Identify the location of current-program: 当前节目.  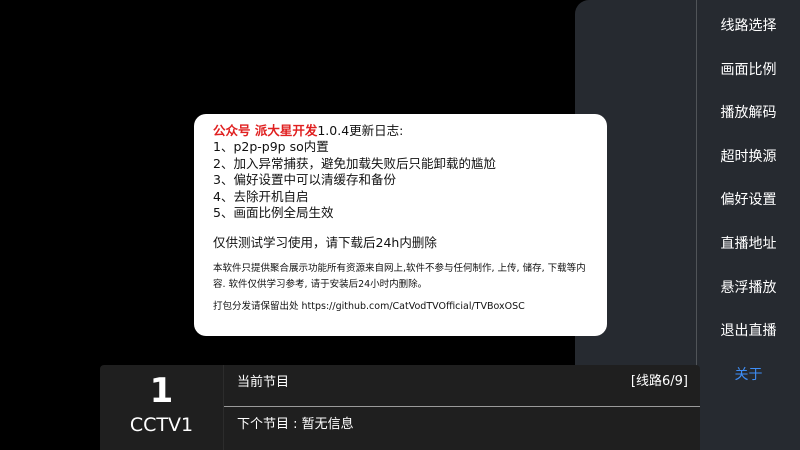
(263, 382).